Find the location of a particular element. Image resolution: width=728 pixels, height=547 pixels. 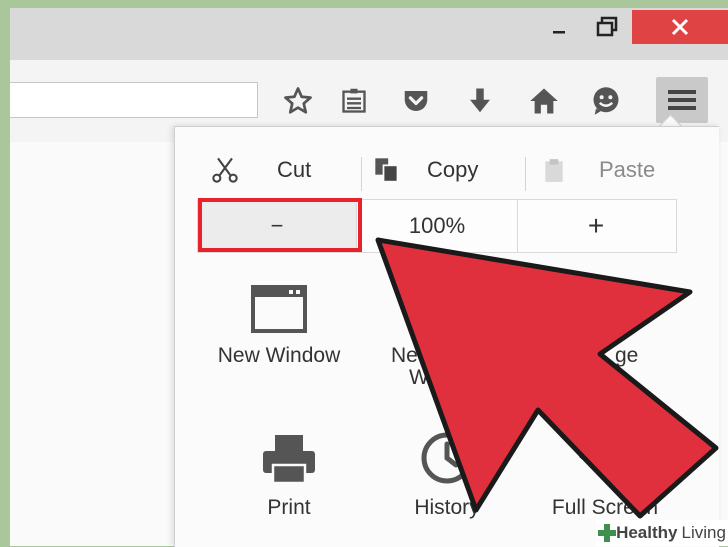

watermark-light-text: Living is located at coordinates (703, 532).